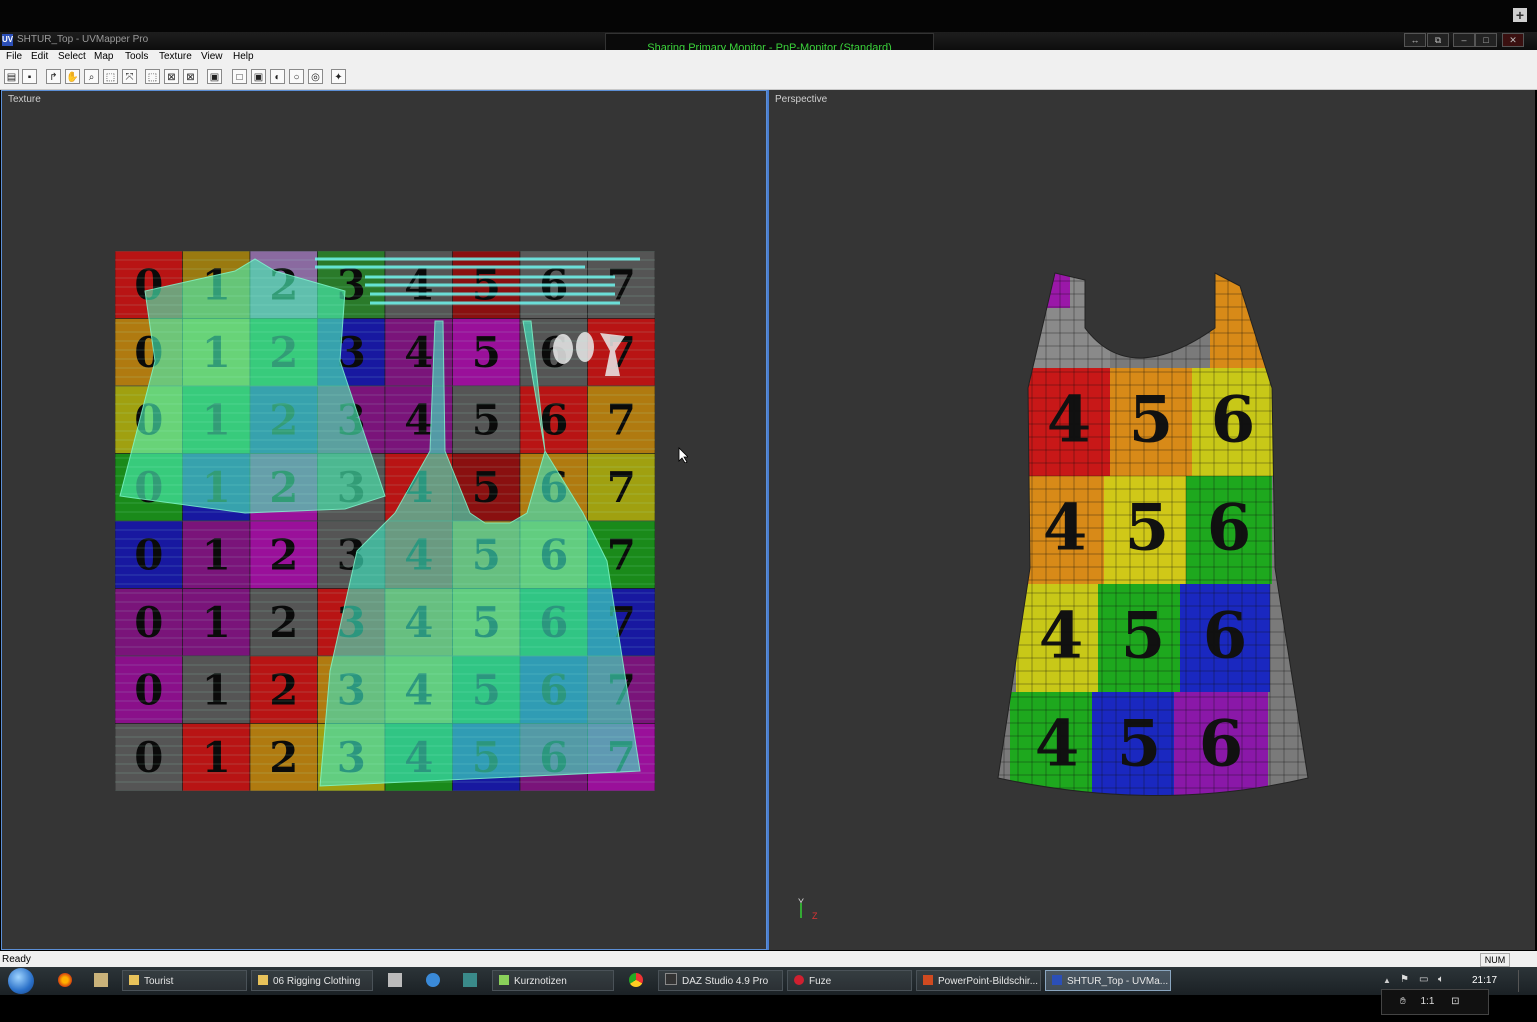 This screenshot has height=1022, width=1537. I want to click on explorer-quicklaunch-icon, so click(101, 980).